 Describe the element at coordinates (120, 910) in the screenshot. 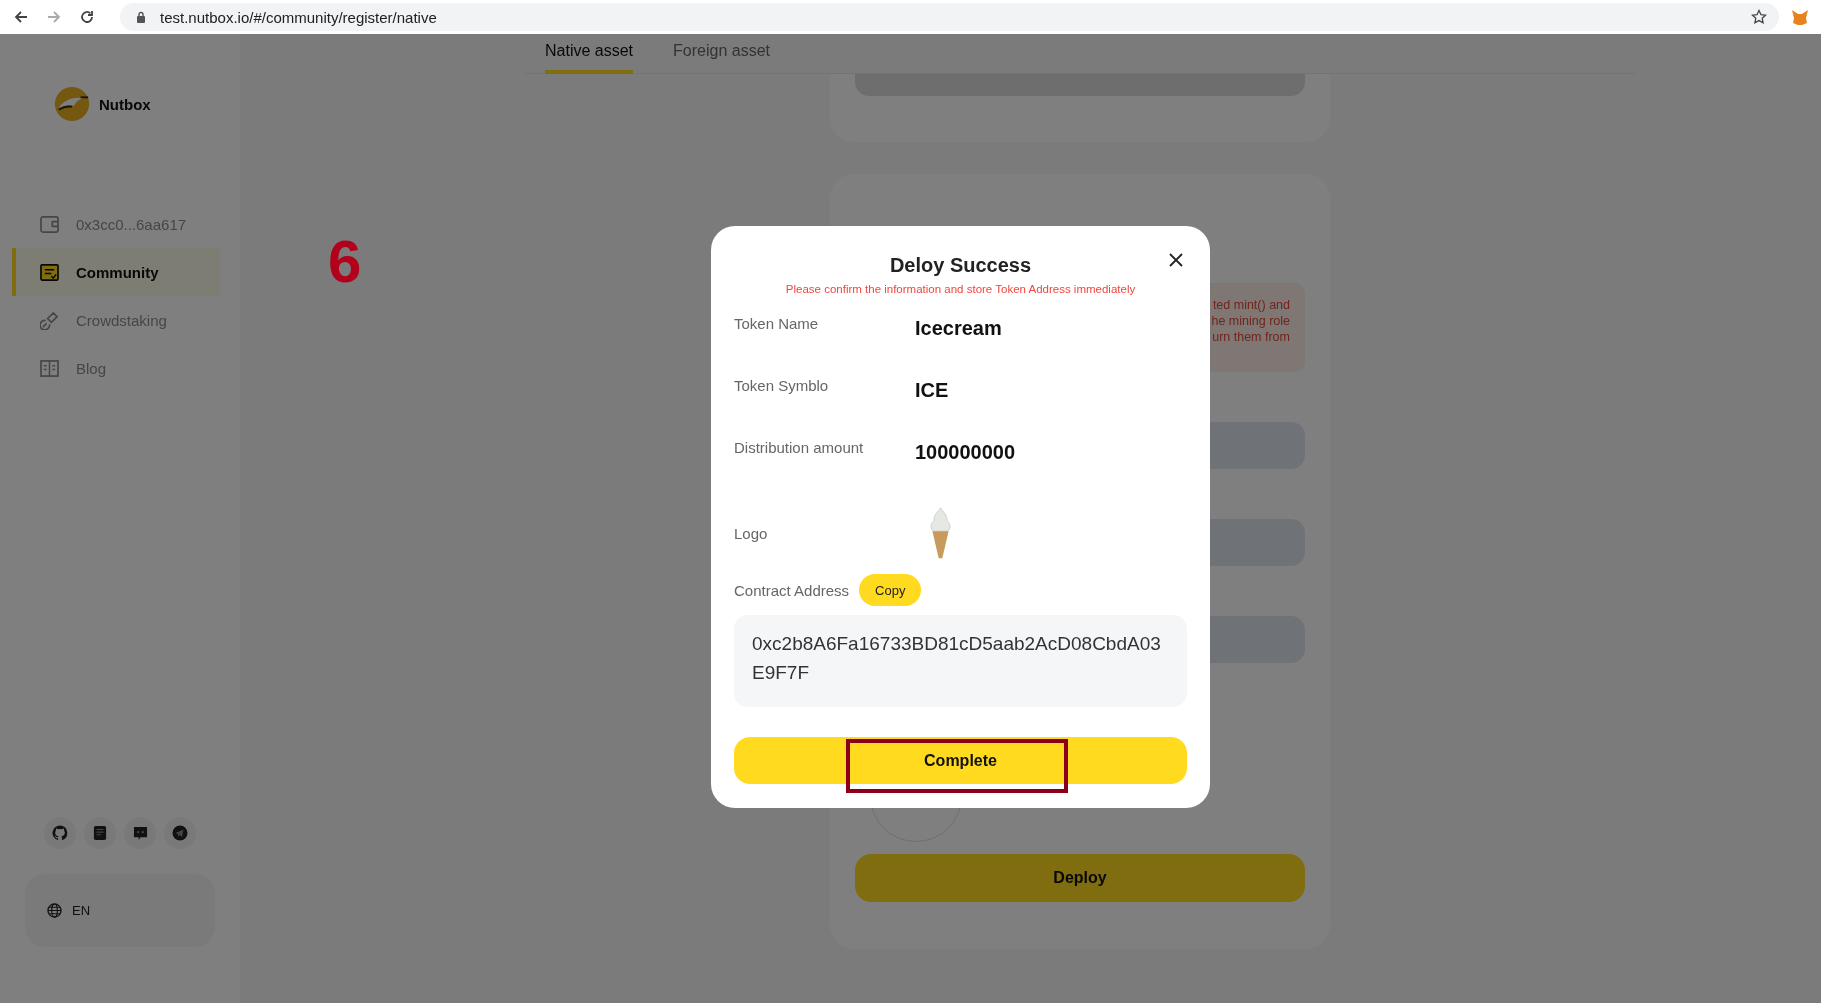

I see `language-selector: EN` at that location.